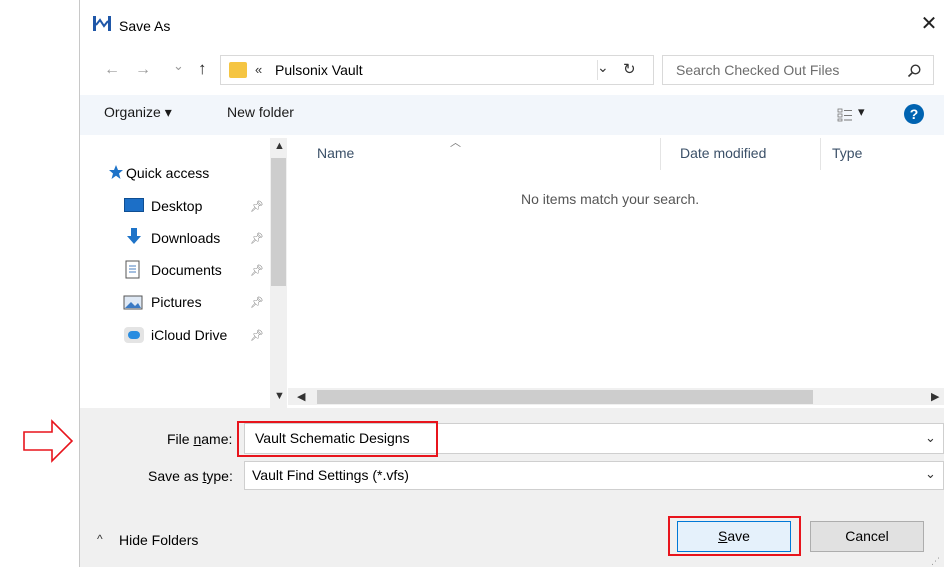  Describe the element at coordinates (260, 112) in the screenshot. I see `new-folder-button: New folder` at that location.